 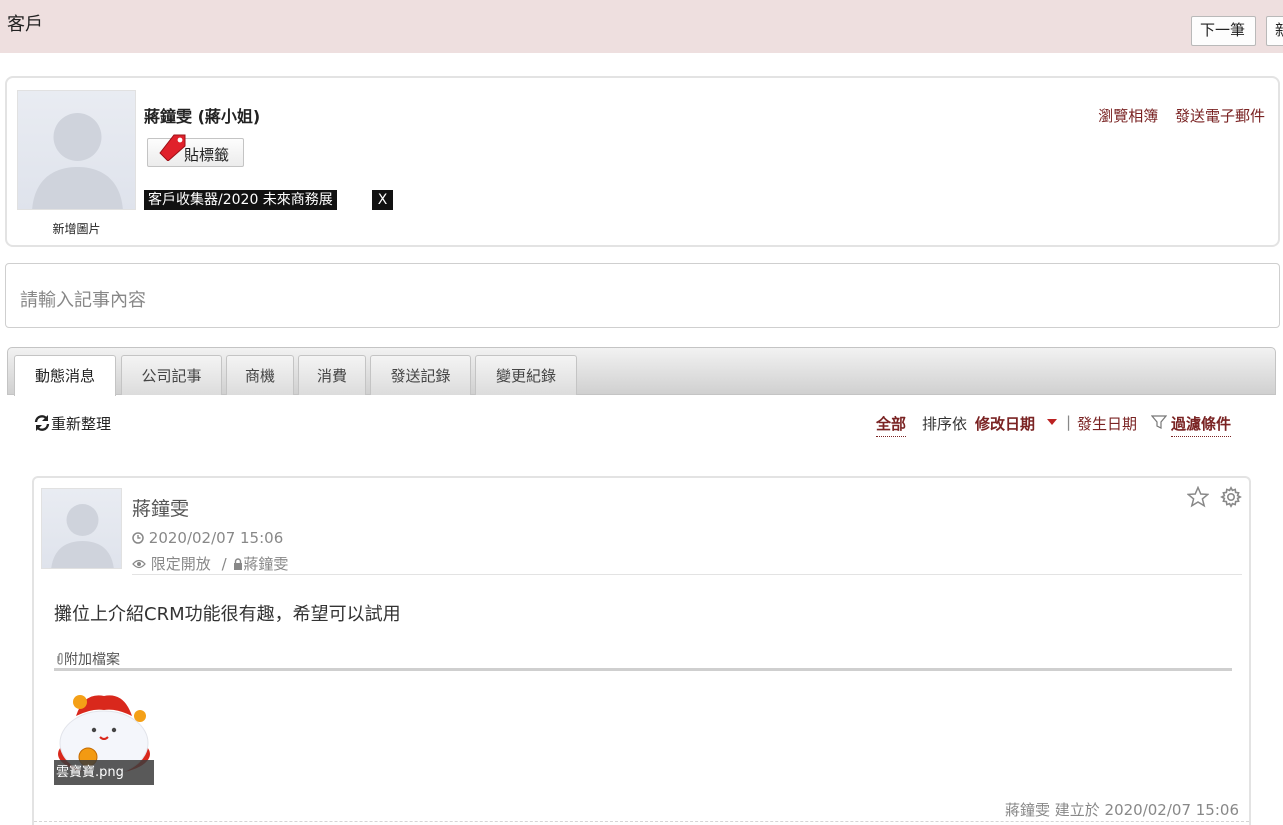 What do you see at coordinates (238, 564) in the screenshot?
I see `lock-icon` at bounding box center [238, 564].